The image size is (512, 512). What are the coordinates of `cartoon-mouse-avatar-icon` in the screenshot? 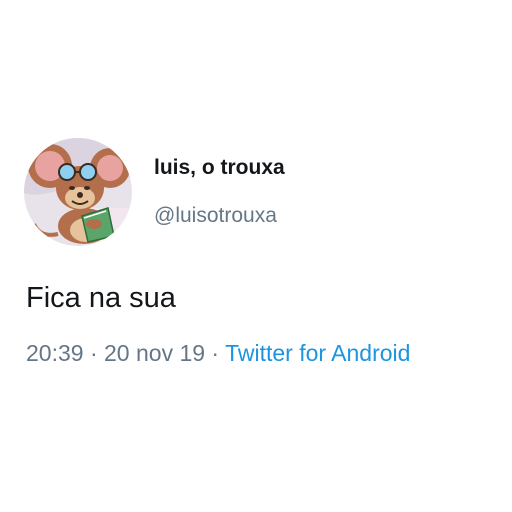 It's located at (78, 192).